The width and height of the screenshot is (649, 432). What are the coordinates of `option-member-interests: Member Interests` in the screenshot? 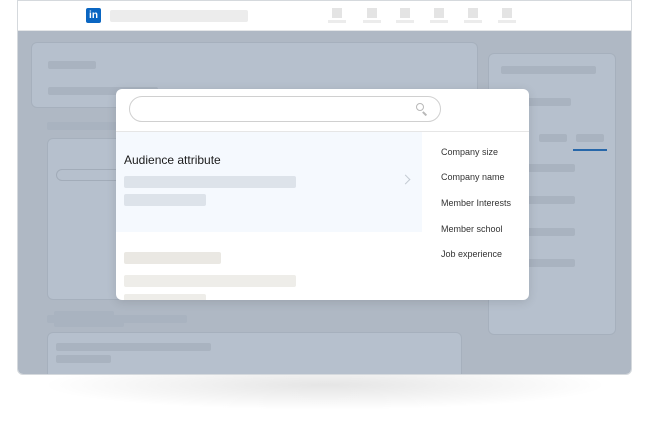 It's located at (476, 203).